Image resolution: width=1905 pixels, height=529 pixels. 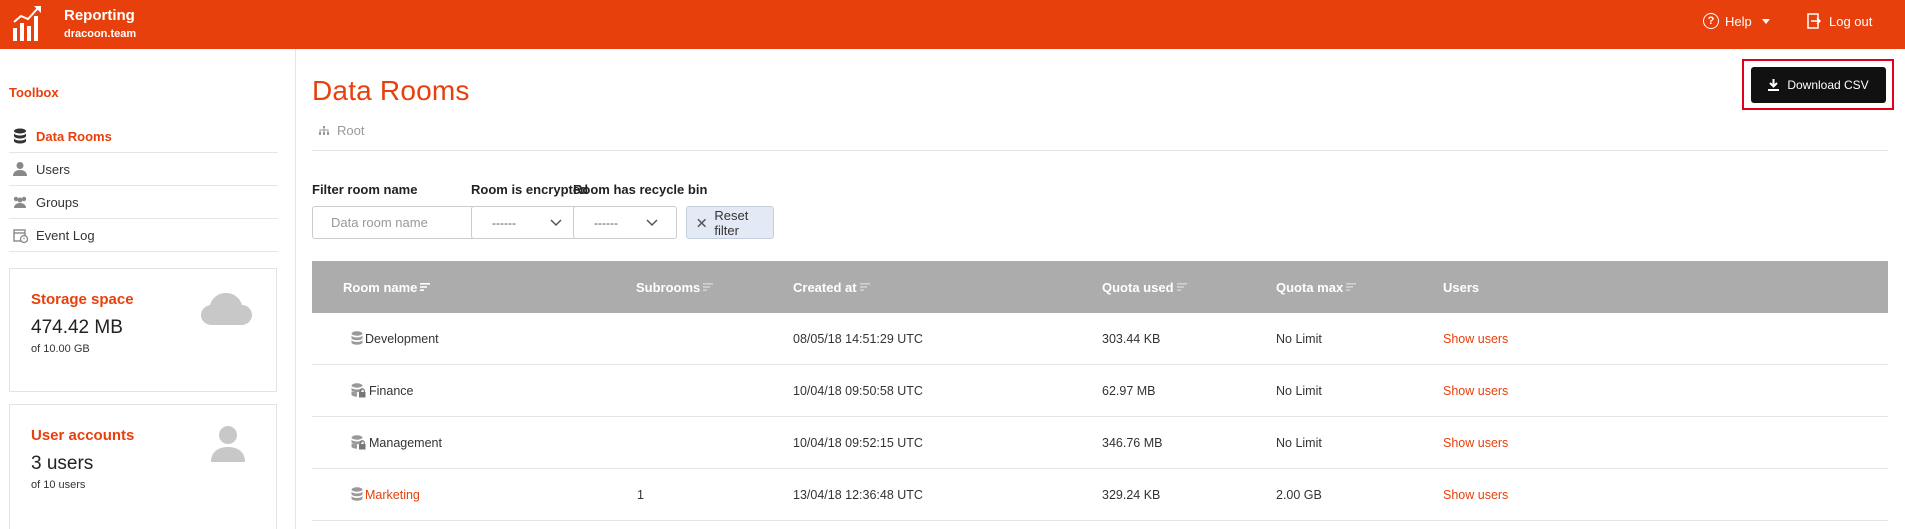 I want to click on sidebar-item-label: Groups, so click(x=57, y=202).